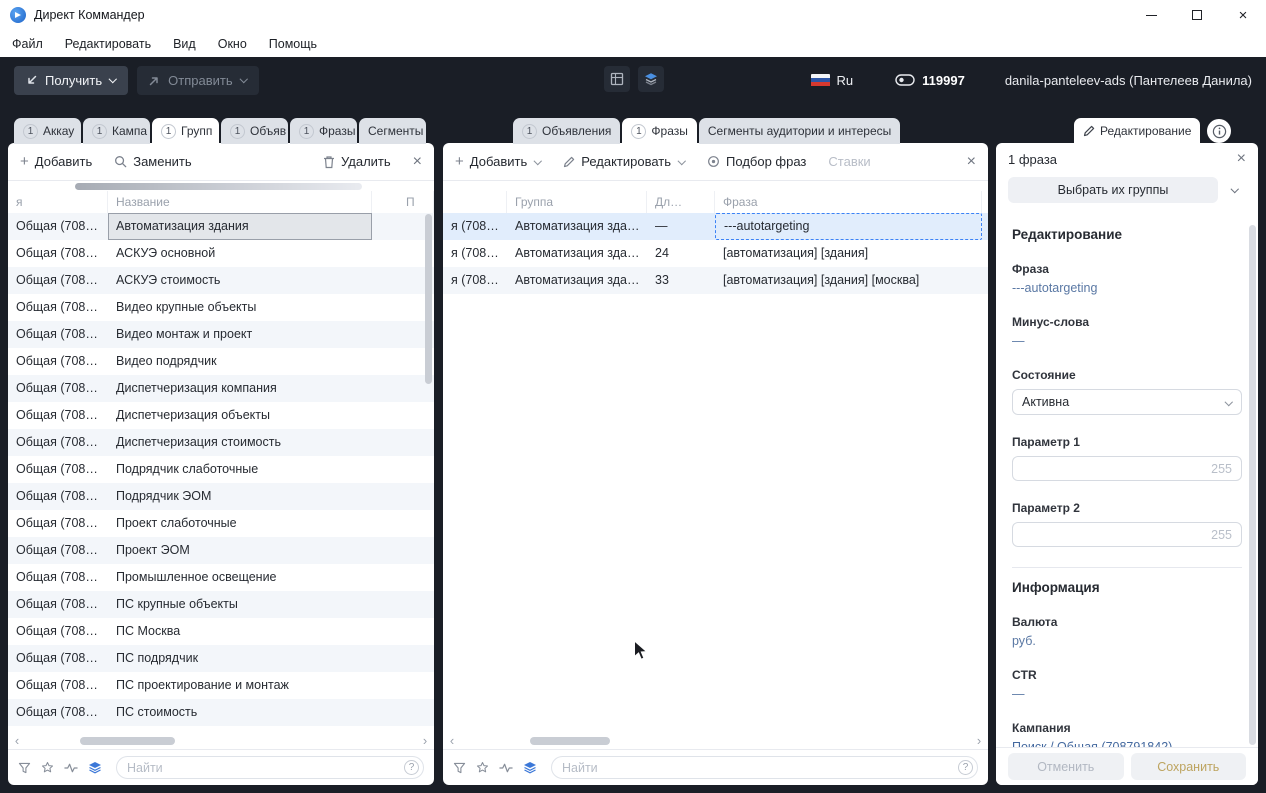  I want to click on table-row: Общая (708… Проект ЭОМ, so click(221, 550).